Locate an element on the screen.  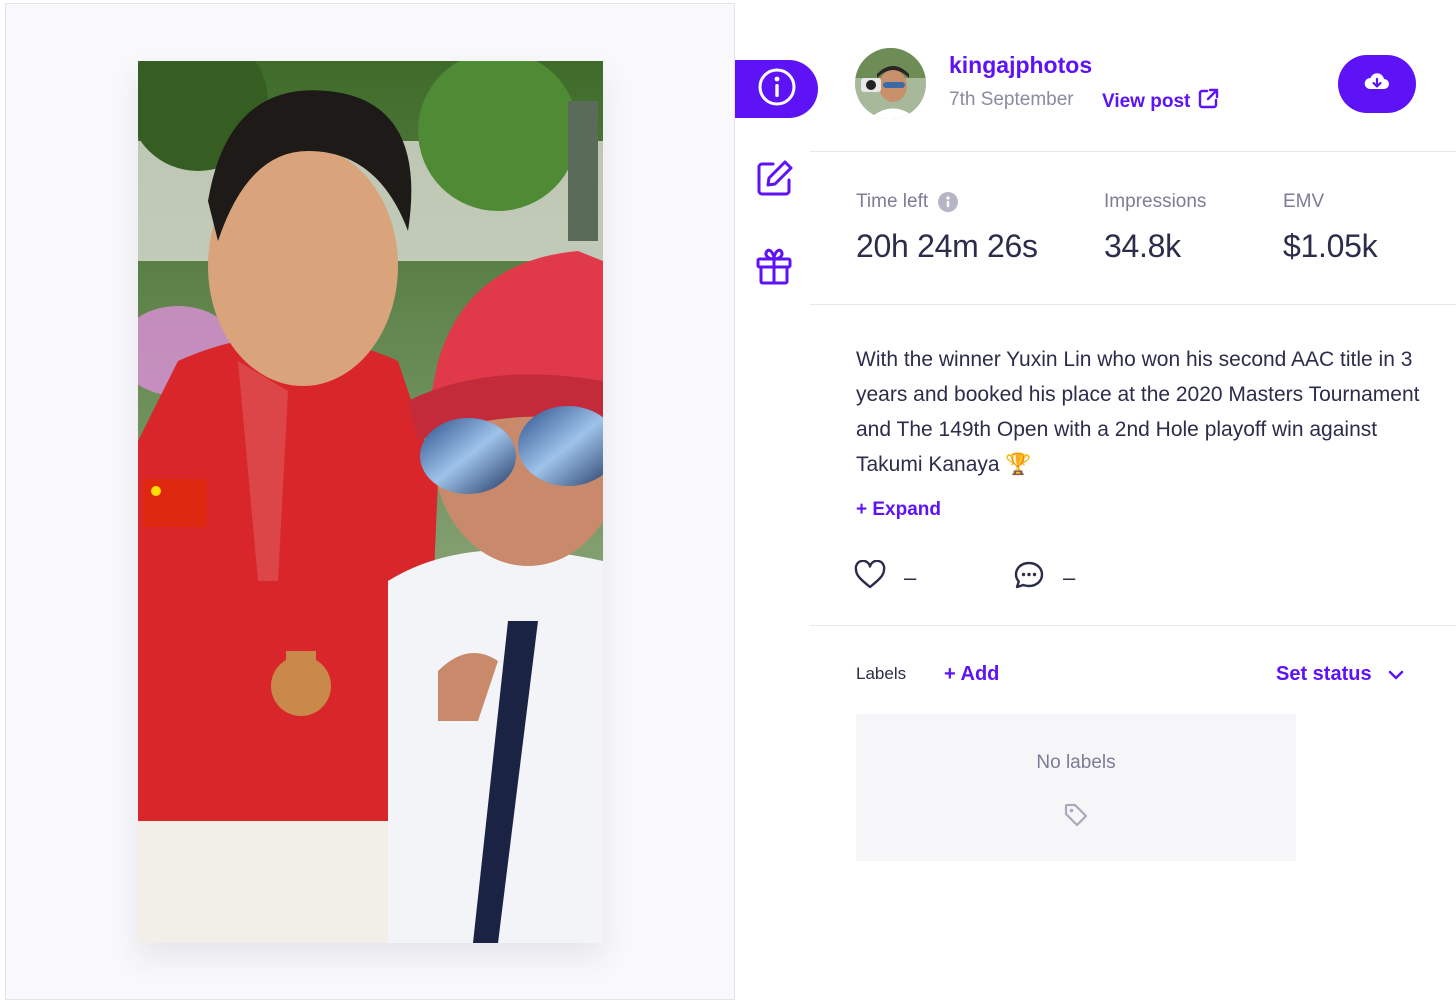
gift-tab-button is located at coordinates (774, 268).